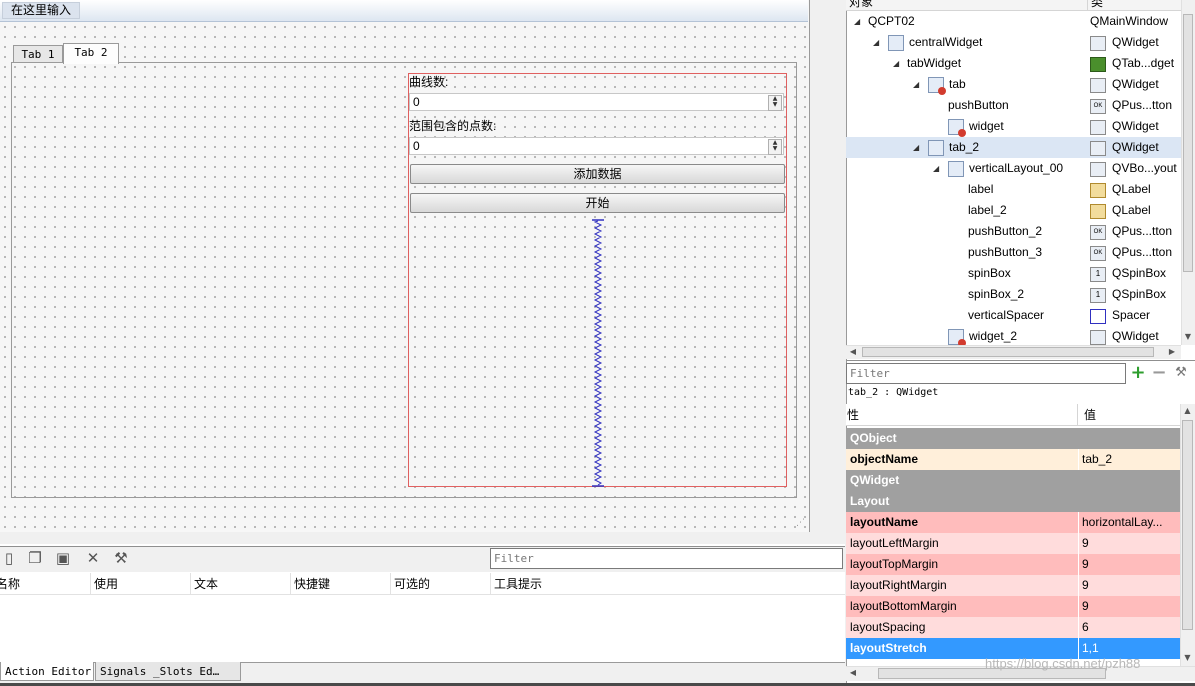 The height and width of the screenshot is (686, 1195). Describe the element at coordinates (1135, 42) in the screenshot. I see `object-class: QWidget` at that location.